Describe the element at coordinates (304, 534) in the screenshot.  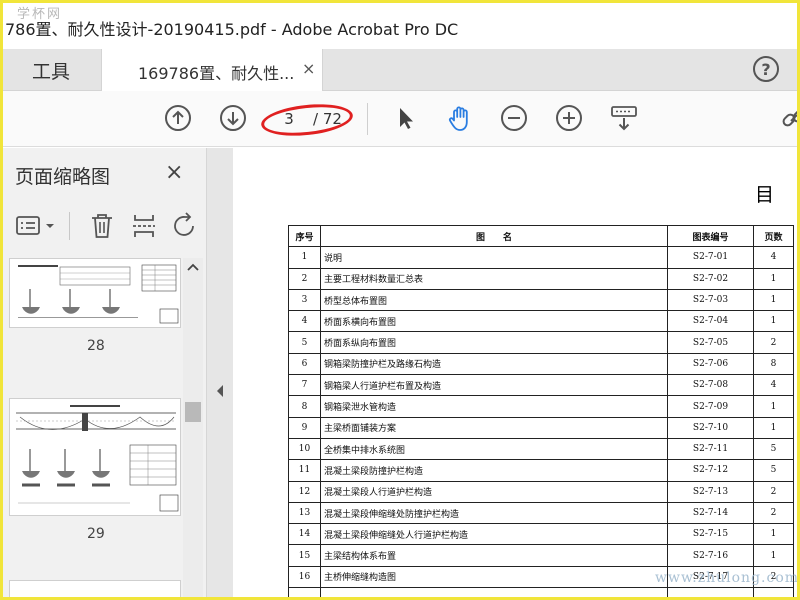
I see `table-cell: 14` at that location.